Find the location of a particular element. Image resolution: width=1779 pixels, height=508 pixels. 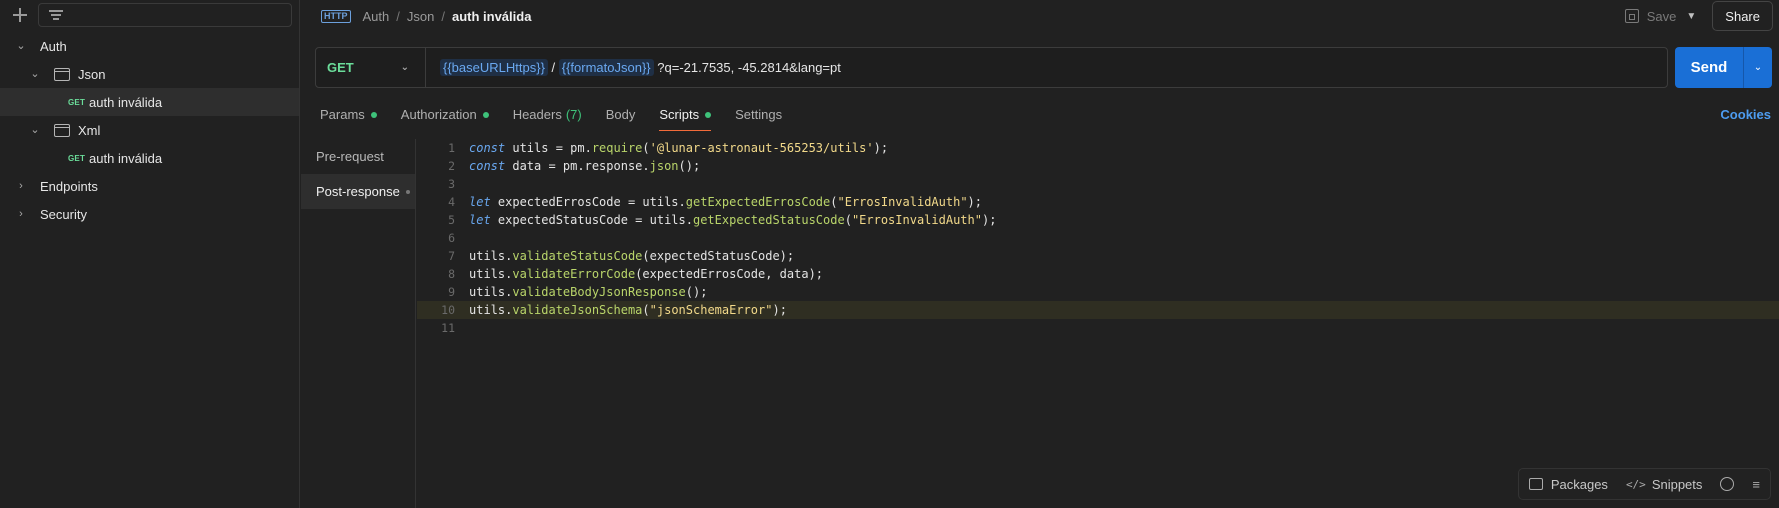

tab-body: Body is located at coordinates (621, 116).